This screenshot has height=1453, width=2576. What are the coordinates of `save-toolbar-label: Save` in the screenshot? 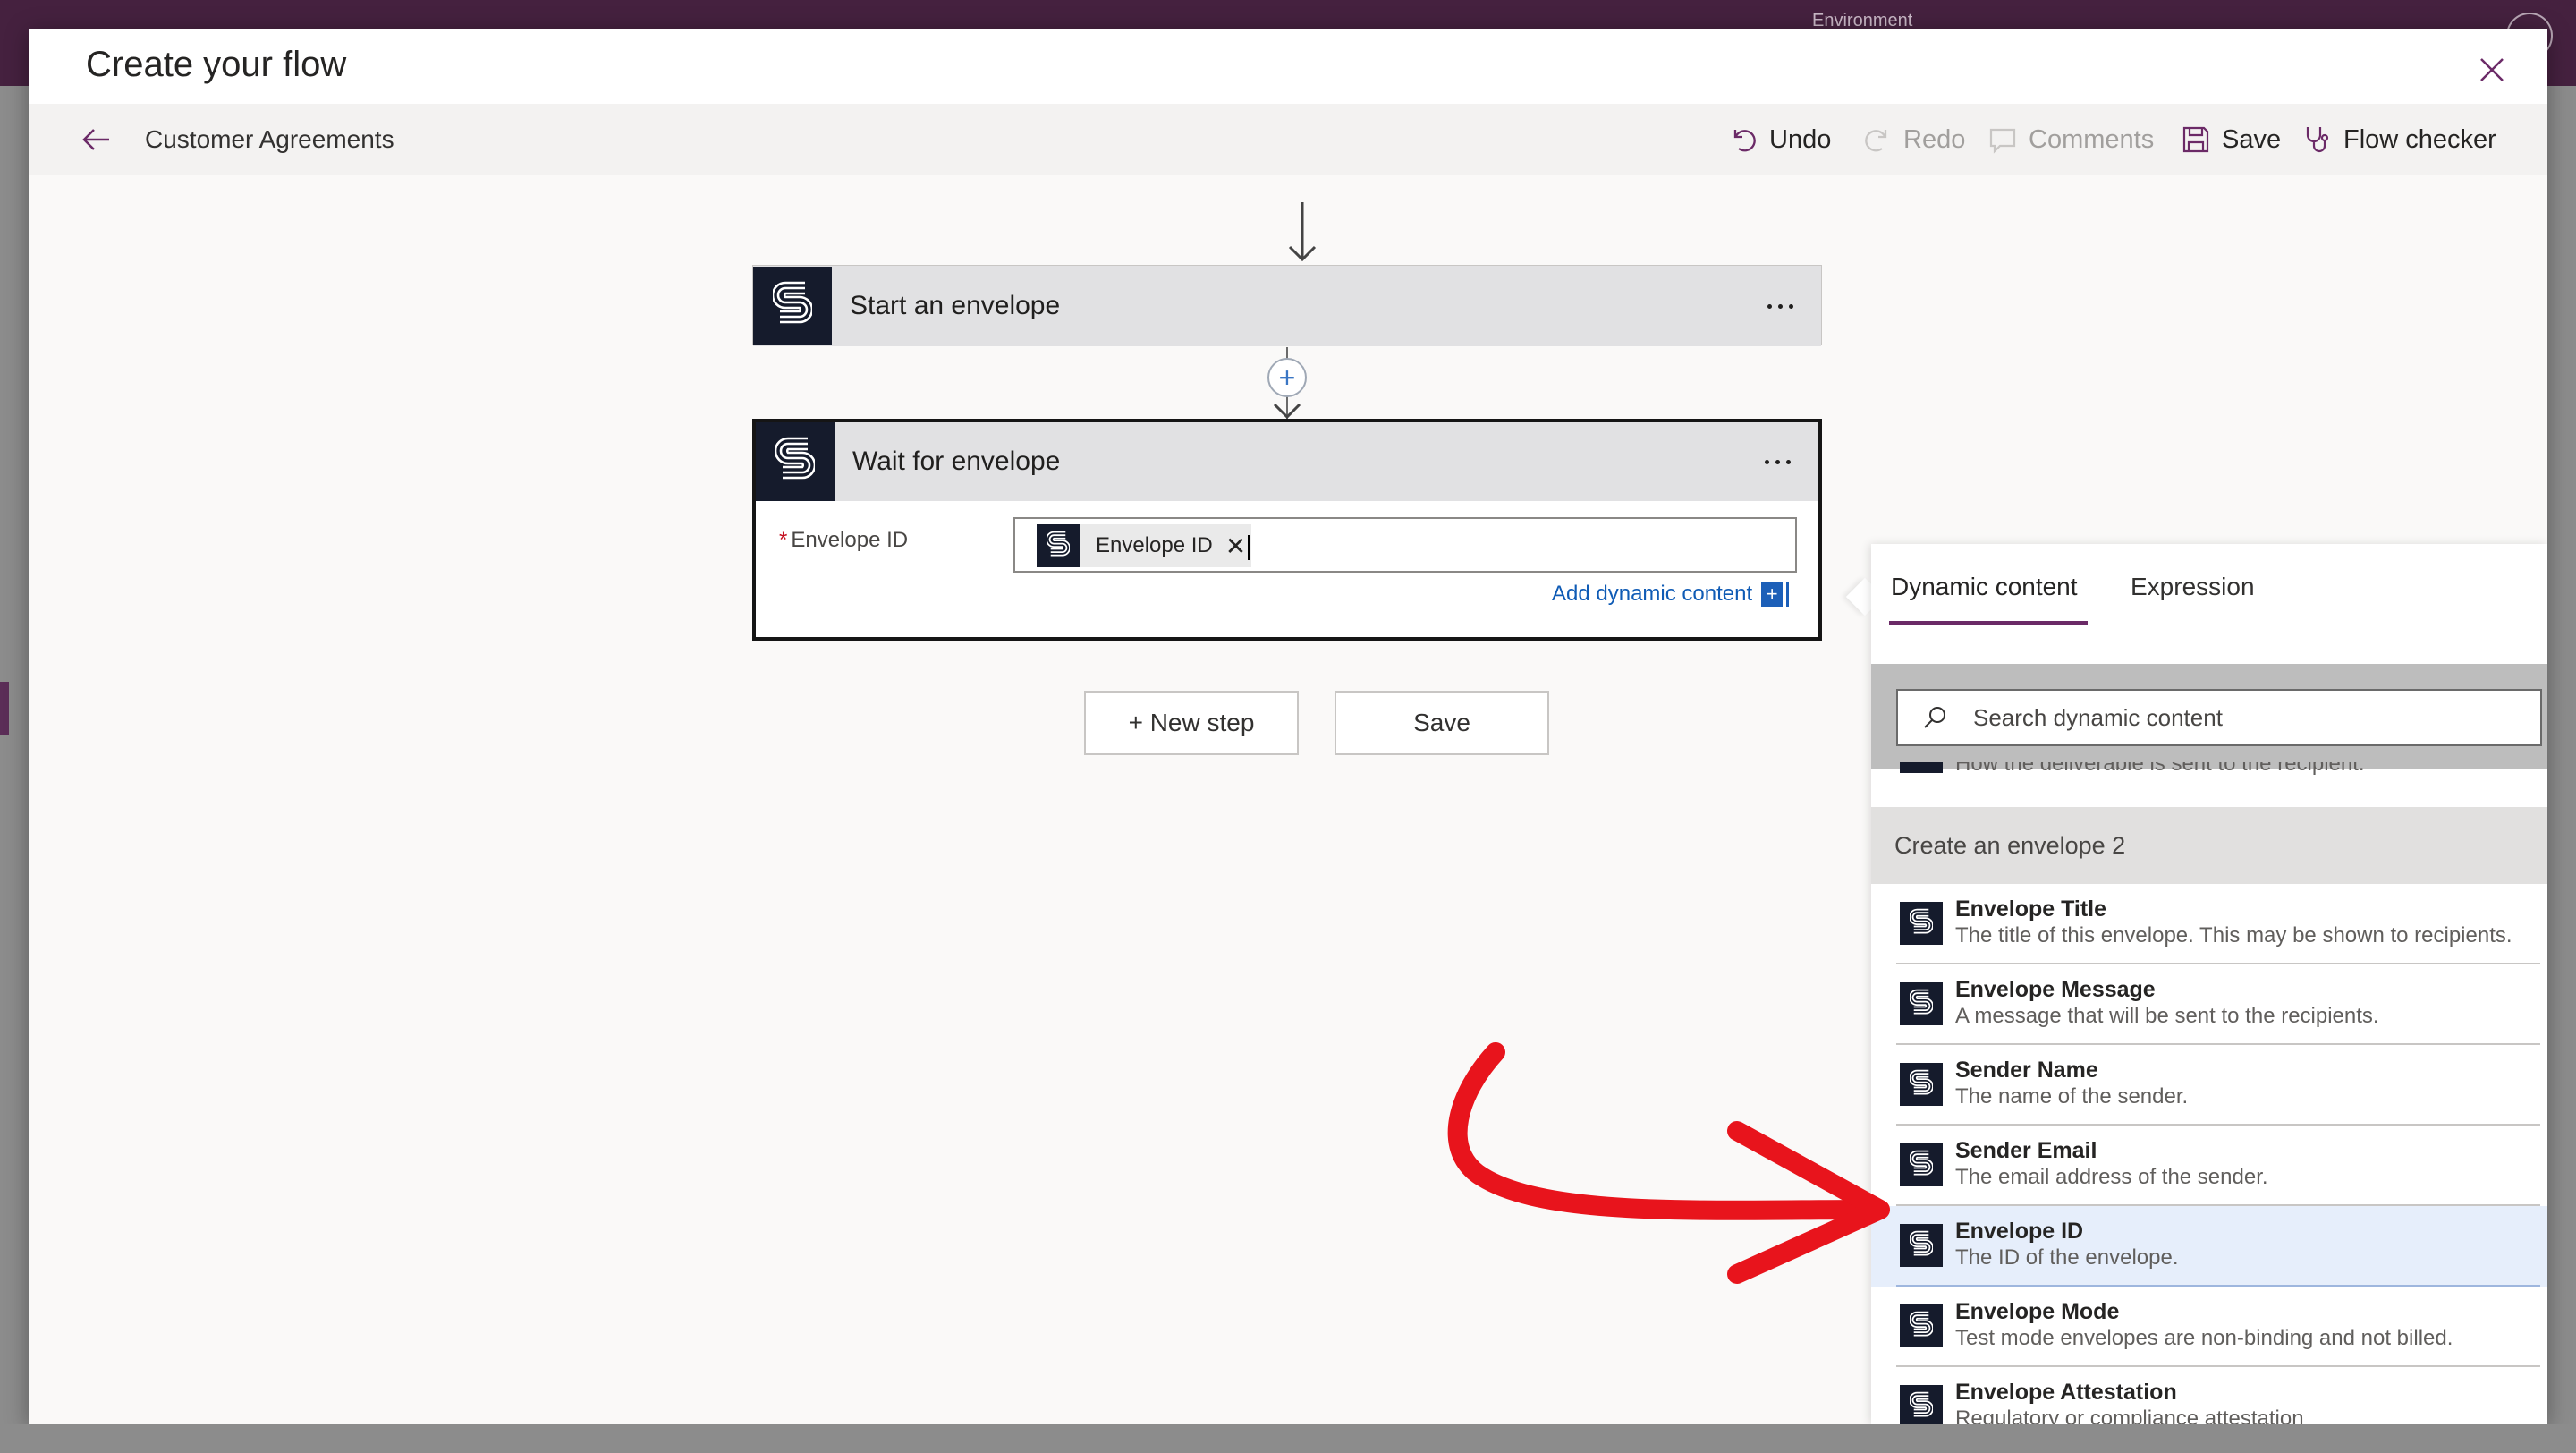 It's located at (2252, 139).